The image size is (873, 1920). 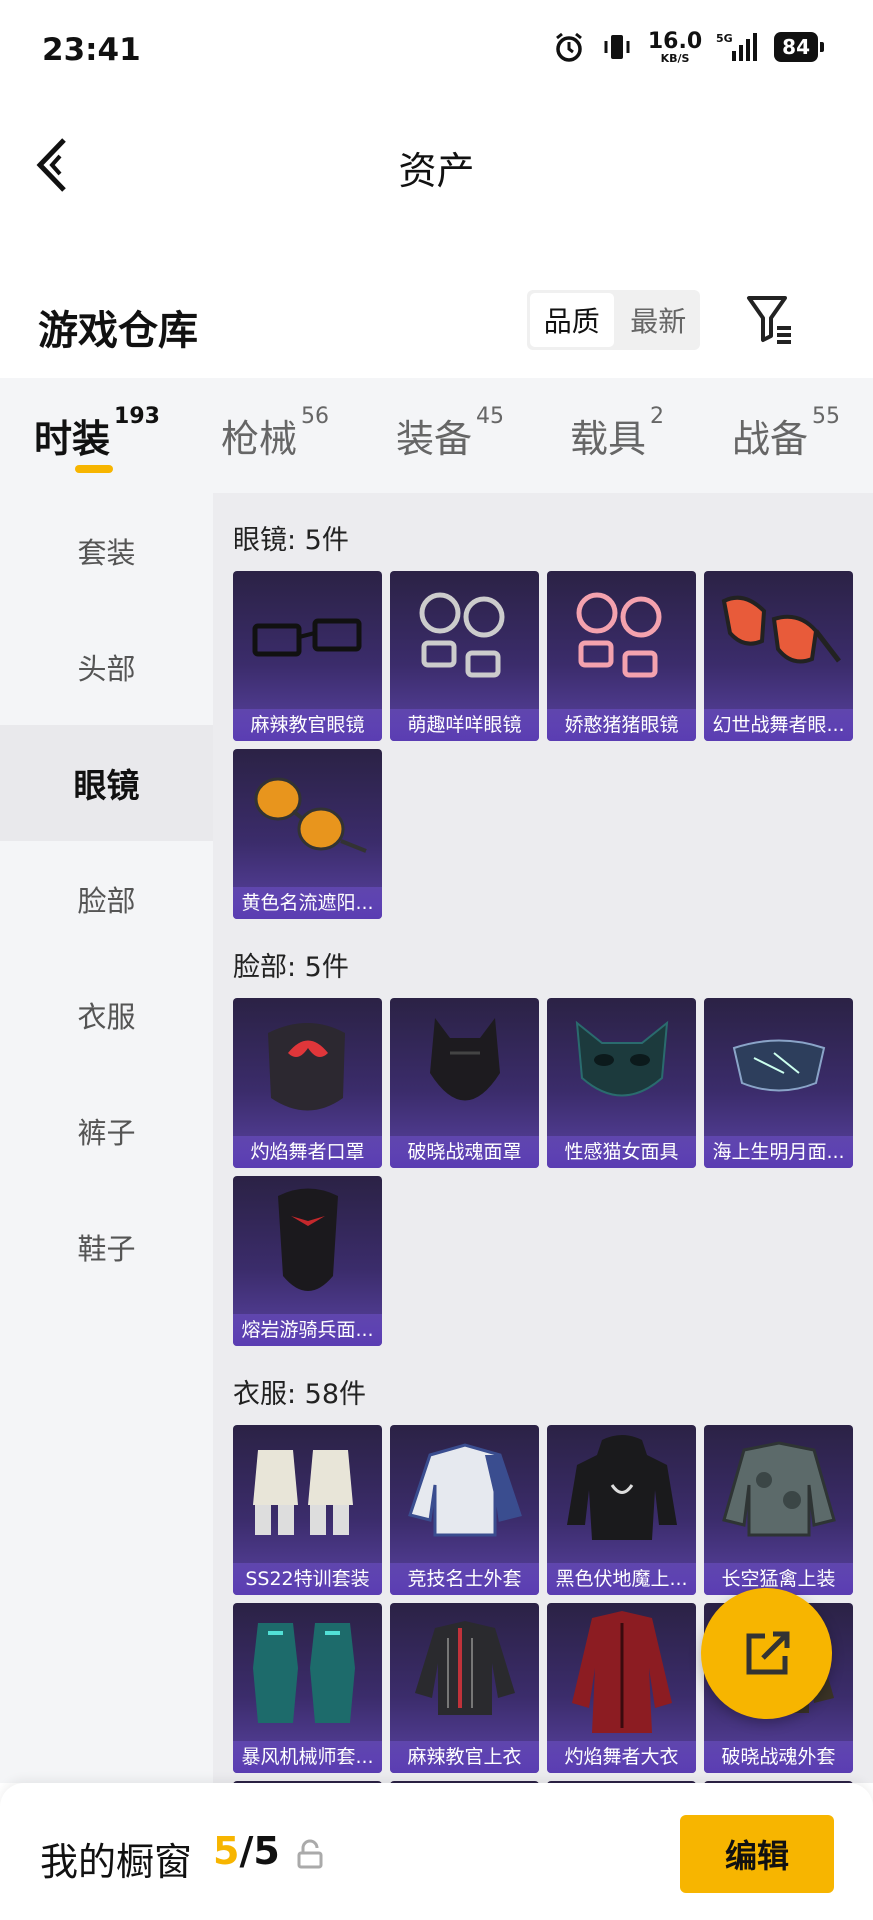 I want to click on lock-icon, so click(x=310, y=1854).